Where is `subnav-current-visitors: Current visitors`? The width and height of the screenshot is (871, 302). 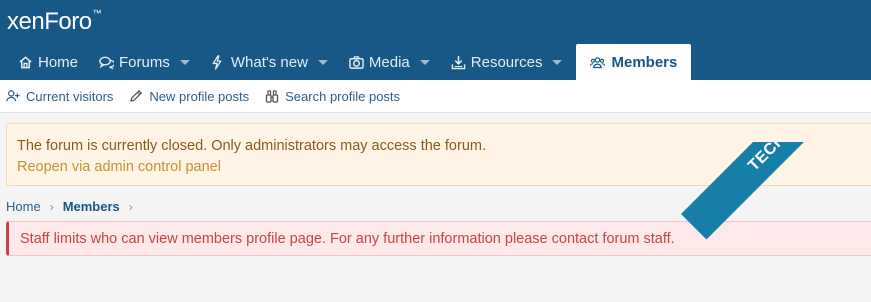
subnav-current-visitors: Current visitors is located at coordinates (59, 96).